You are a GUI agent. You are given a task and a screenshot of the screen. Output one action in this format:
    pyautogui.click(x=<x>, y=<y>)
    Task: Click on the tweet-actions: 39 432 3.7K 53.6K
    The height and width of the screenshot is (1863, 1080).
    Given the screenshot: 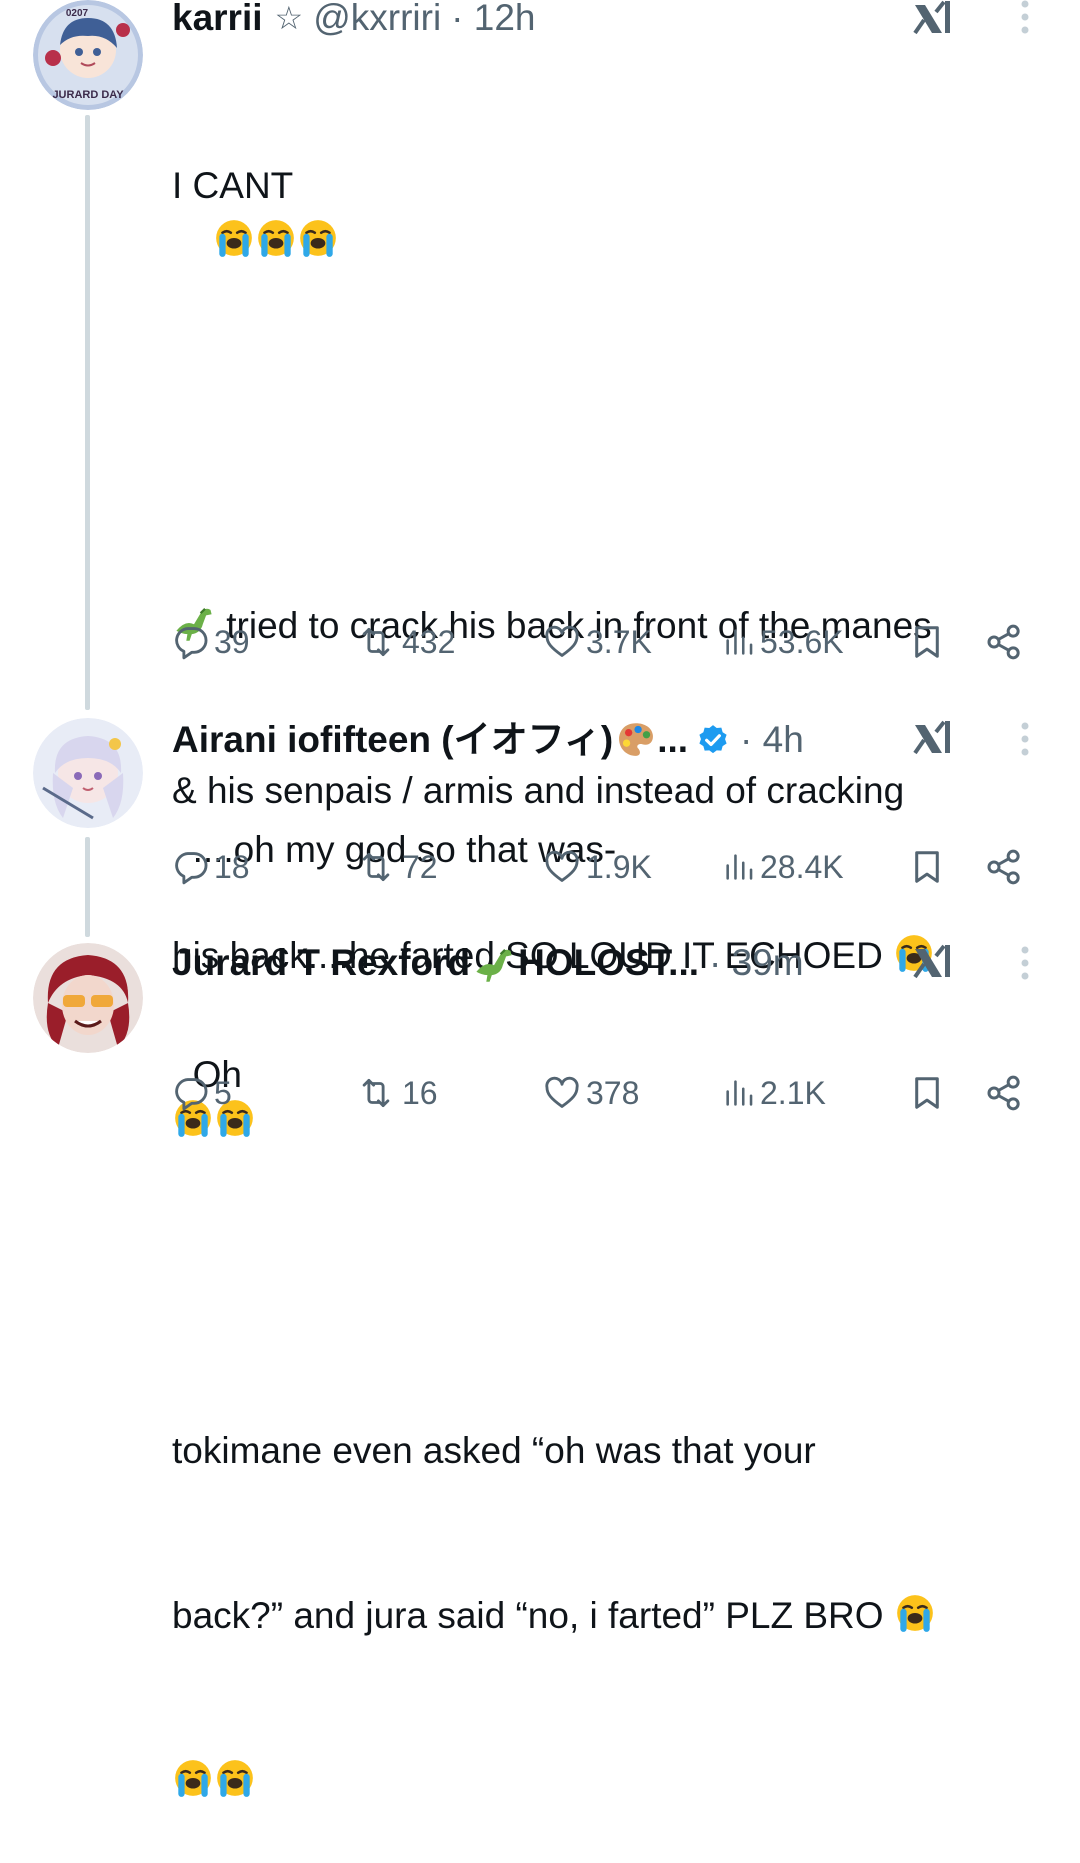 What is the action you would take?
    pyautogui.click(x=602, y=642)
    